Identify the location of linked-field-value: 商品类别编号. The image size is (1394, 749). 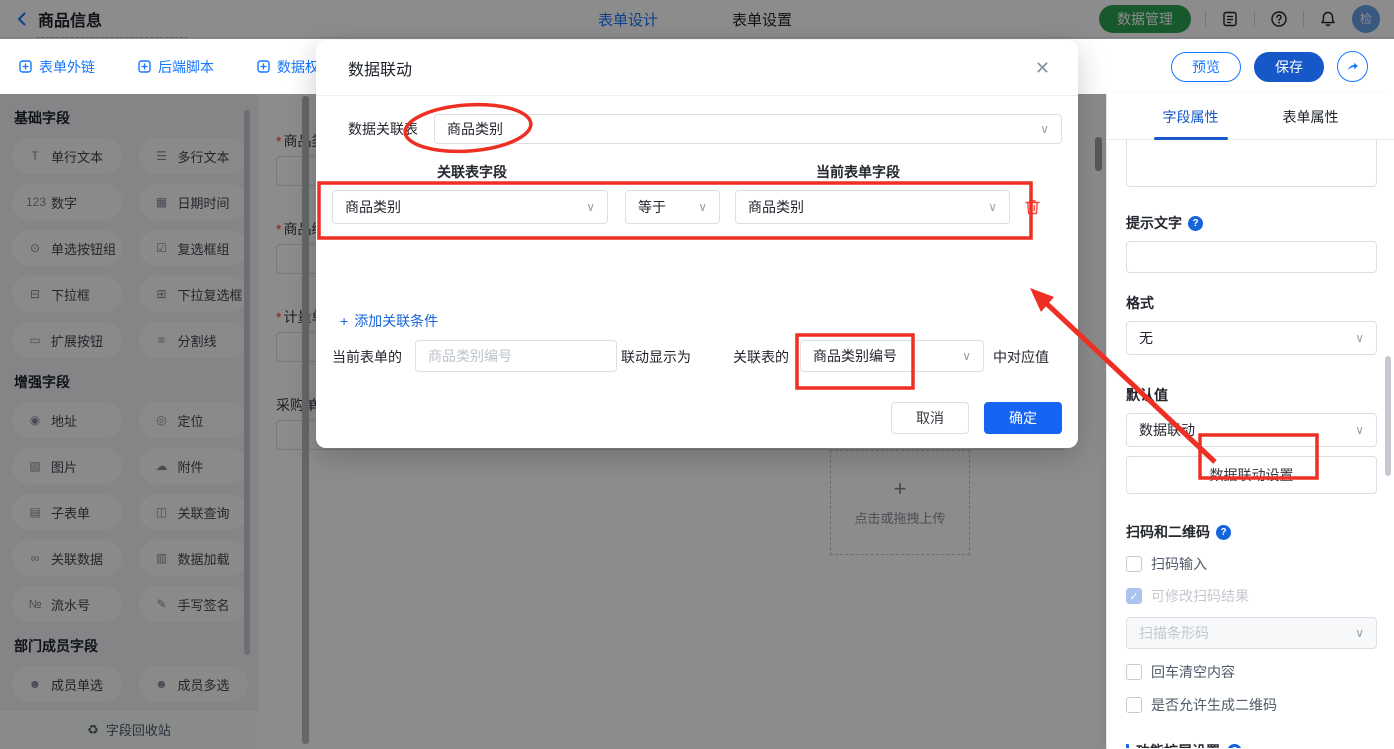
(855, 356).